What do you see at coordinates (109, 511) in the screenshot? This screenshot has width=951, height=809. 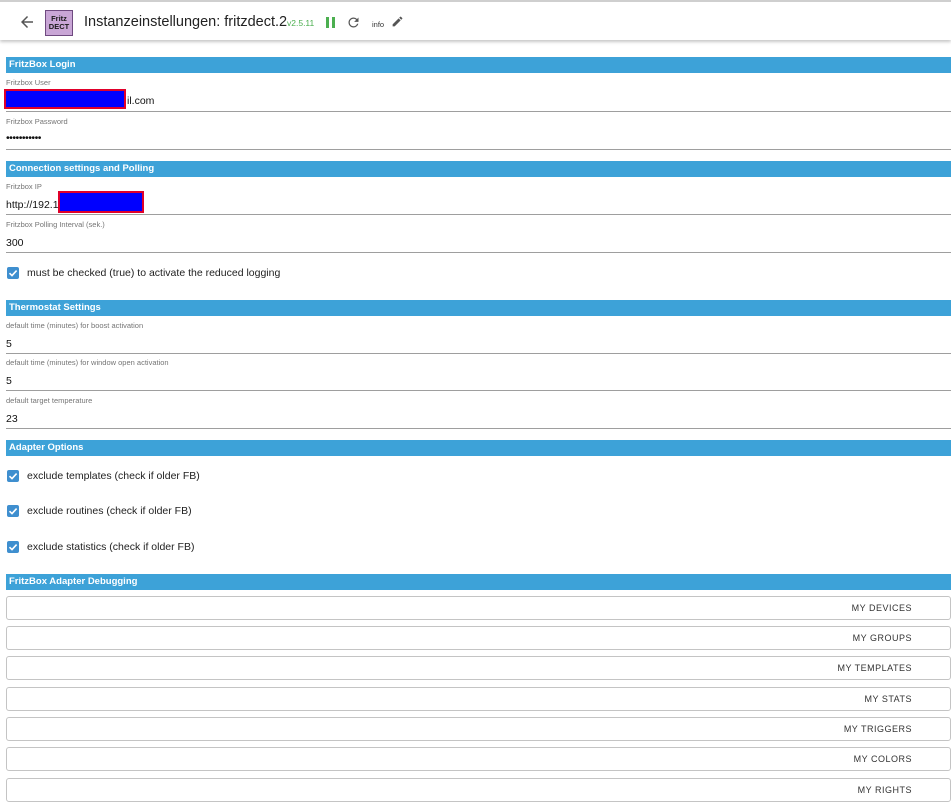 I see `exclude-routines-label: exclude routines (check if older FB)` at bounding box center [109, 511].